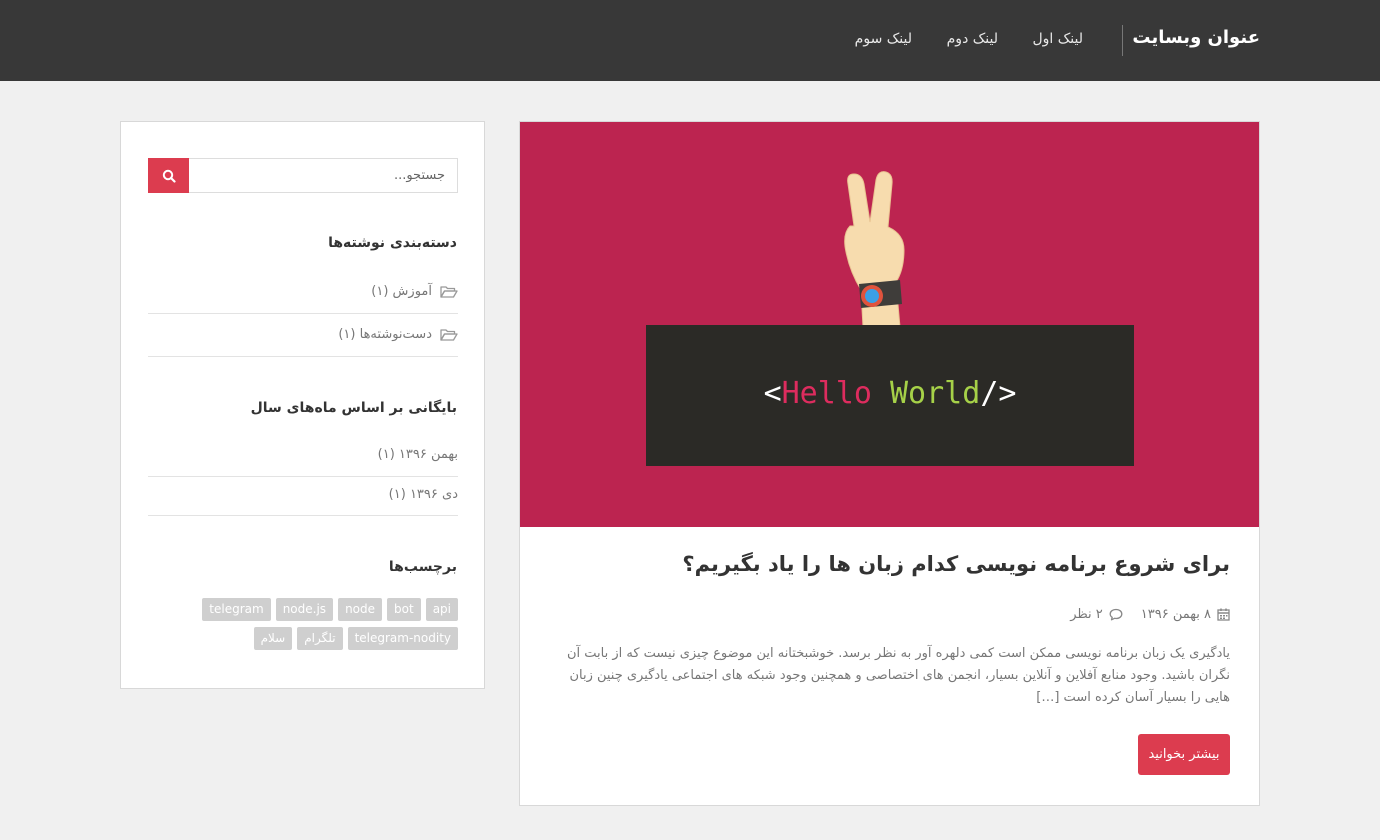 This screenshot has height=840, width=1380. What do you see at coordinates (392, 243) in the screenshot?
I see `categories-title: دسته‌بندی نوشته‌ها` at bounding box center [392, 243].